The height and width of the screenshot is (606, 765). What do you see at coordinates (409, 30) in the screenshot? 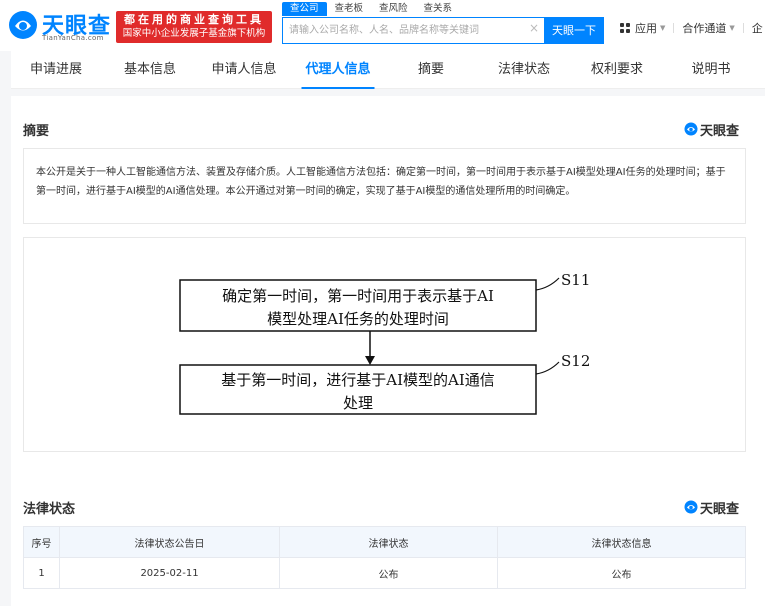
I see `search-input` at bounding box center [409, 30].